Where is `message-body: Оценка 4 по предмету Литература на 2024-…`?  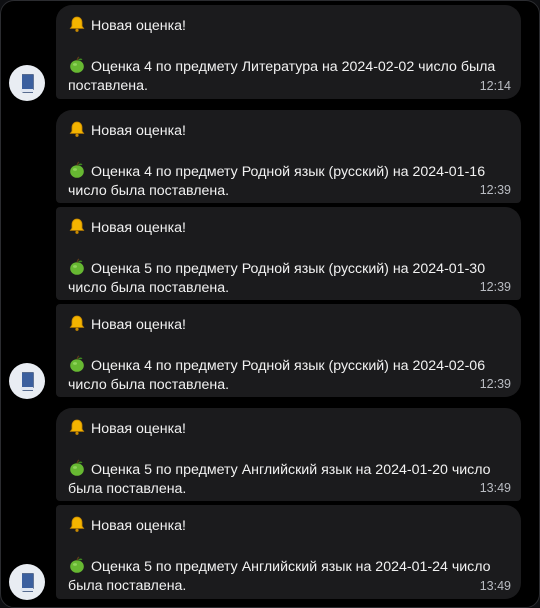
message-body: Оценка 4 по предмету Литература на 2024-… is located at coordinates (287, 76).